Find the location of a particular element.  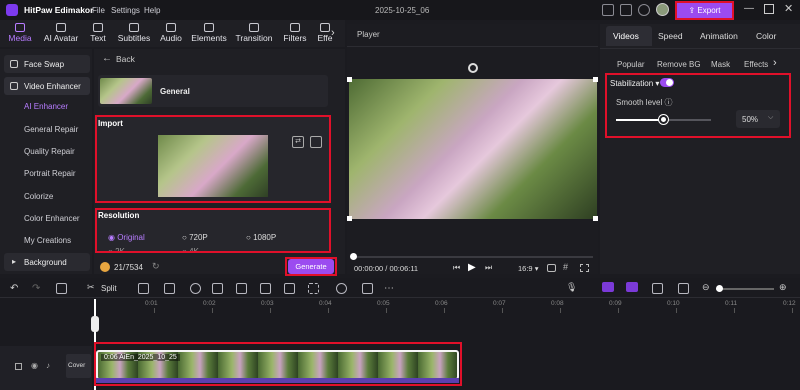

smooth-level-knob is located at coordinates (663, 119).